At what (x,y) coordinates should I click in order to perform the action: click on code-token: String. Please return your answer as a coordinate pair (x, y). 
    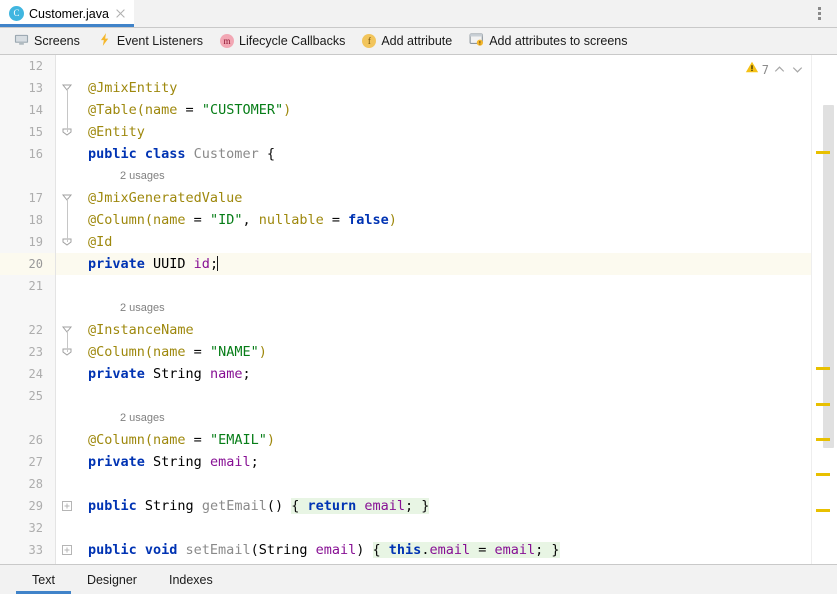
    Looking at the image, I should click on (181, 374).